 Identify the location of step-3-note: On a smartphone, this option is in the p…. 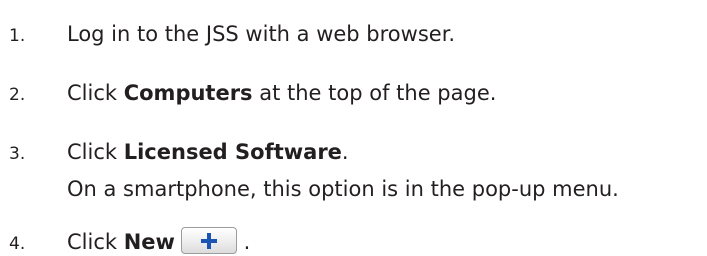
(343, 189).